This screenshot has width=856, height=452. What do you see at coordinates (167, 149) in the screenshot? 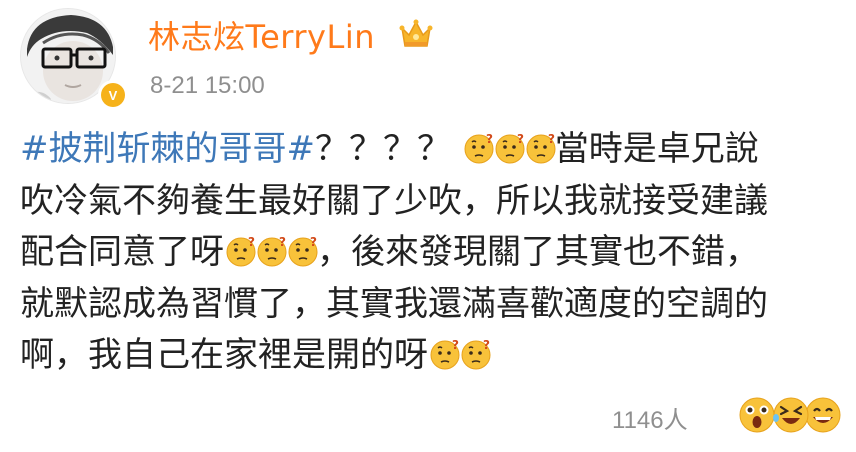
I see `hashtag-link: #披荆斩棘的哥哥#` at bounding box center [167, 149].